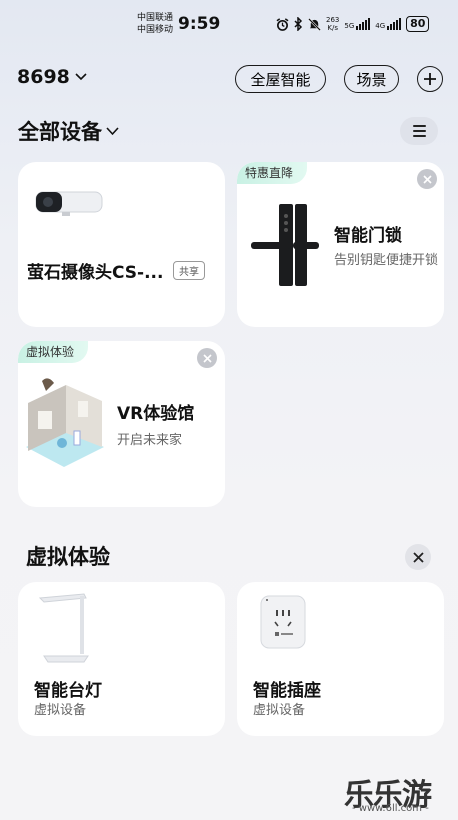  Describe the element at coordinates (340, 659) in the screenshot. I see `virtual-card-smart-plug: 智能插座 虚拟设备` at that location.